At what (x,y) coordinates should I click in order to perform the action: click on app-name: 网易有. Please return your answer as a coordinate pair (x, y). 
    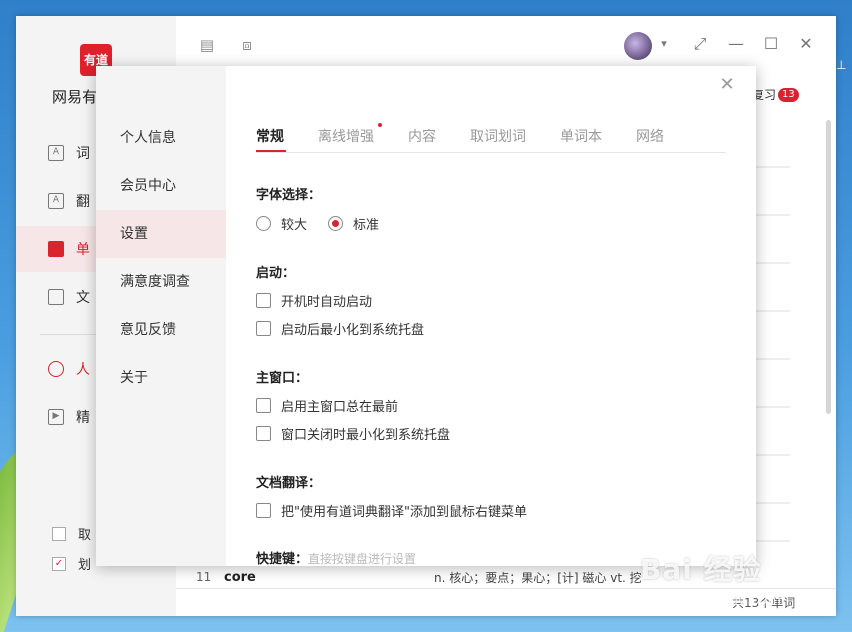
    Looking at the image, I should click on (75, 97).